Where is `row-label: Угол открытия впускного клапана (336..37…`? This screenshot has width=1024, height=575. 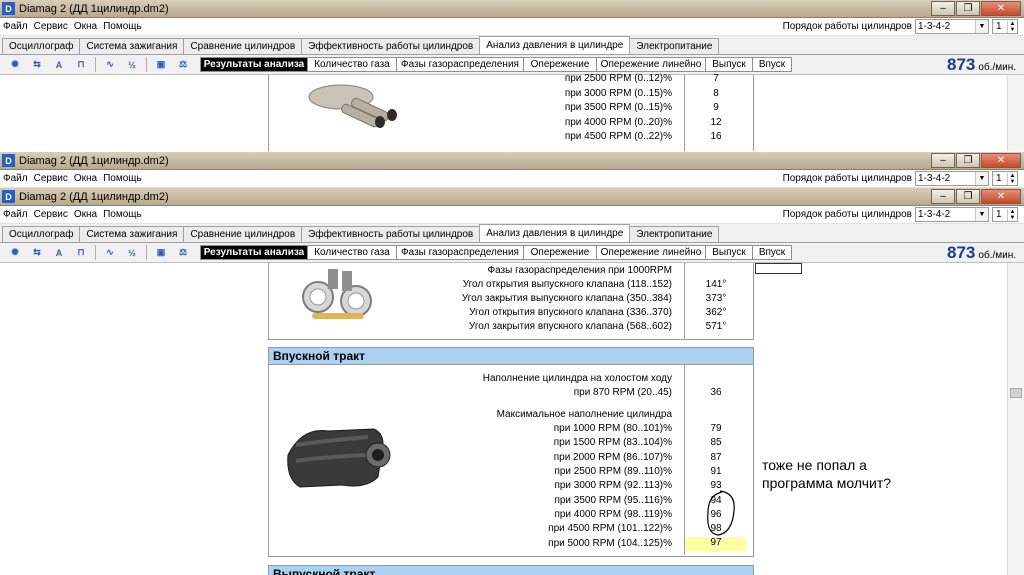
row-label: Угол открытия впускного клапана (336..37… is located at coordinates (570, 312).